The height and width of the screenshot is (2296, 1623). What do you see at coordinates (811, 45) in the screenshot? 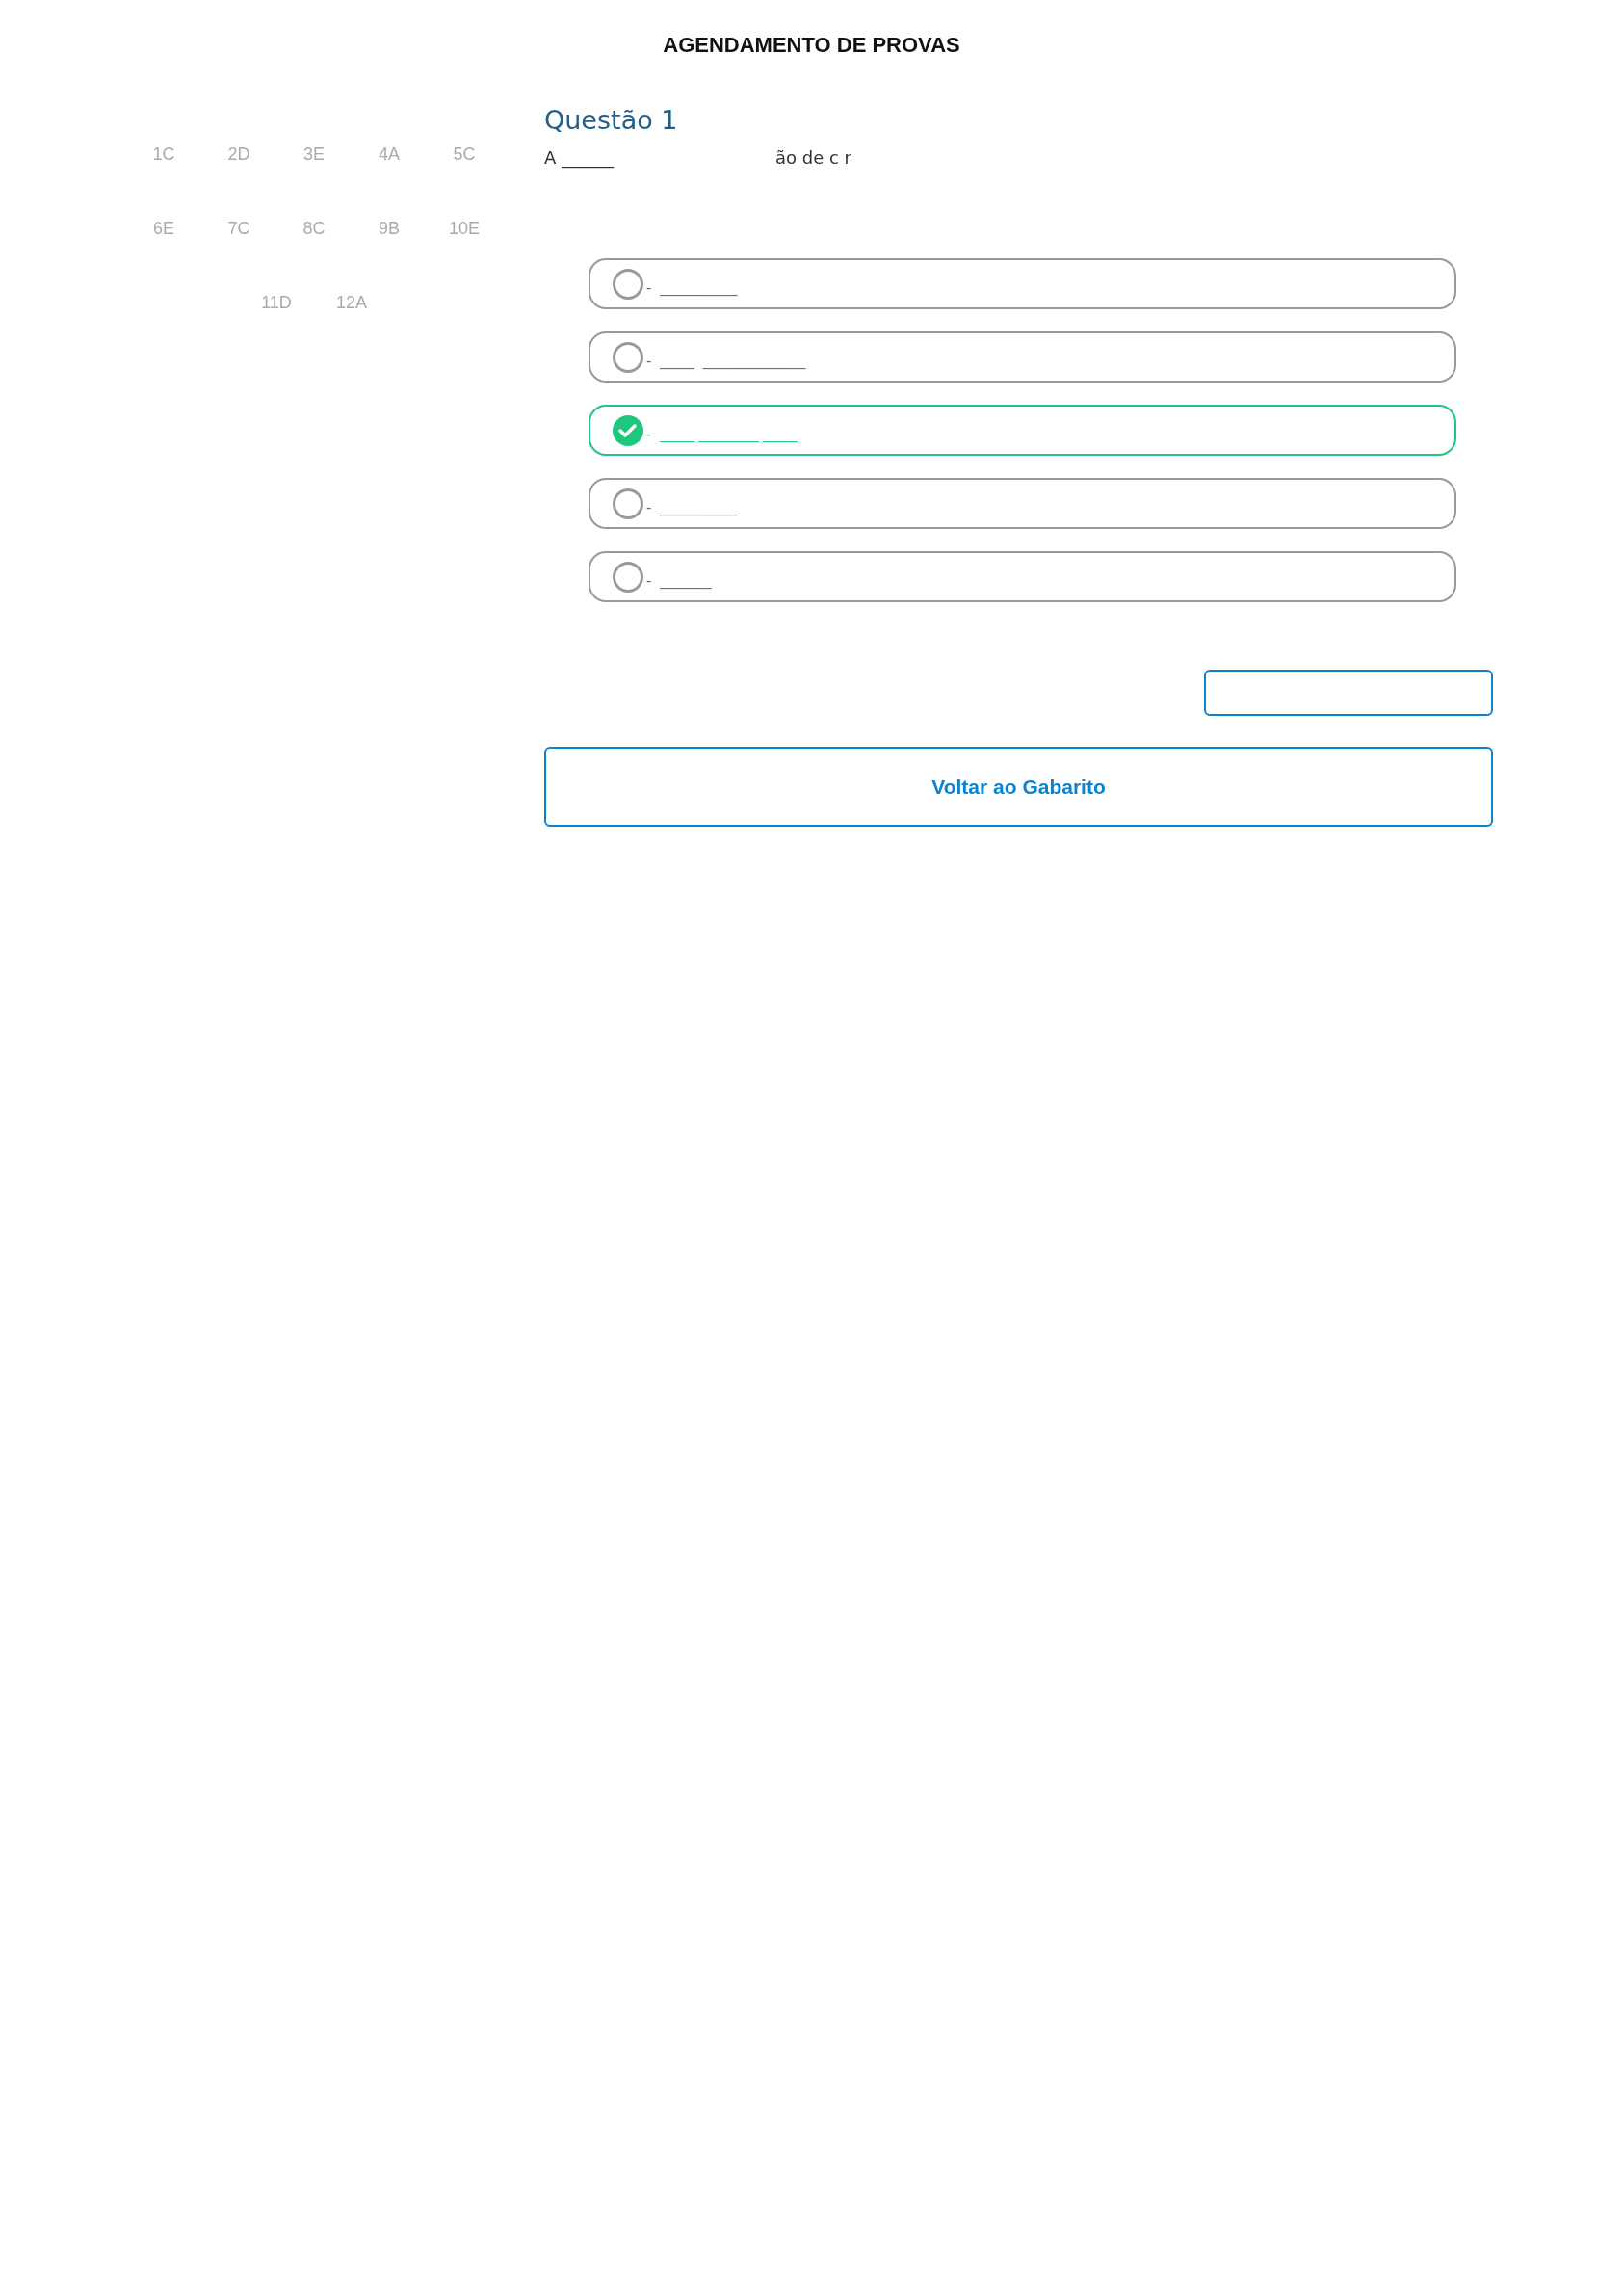
I see `page-title: AGENDAMENTO DE PROVAS` at bounding box center [811, 45].